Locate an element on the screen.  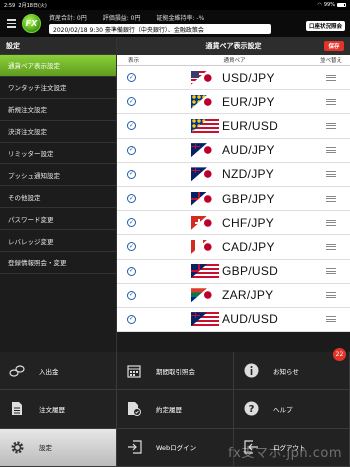
pair-cell: CHF/JPY is located at coordinates (234, 222).